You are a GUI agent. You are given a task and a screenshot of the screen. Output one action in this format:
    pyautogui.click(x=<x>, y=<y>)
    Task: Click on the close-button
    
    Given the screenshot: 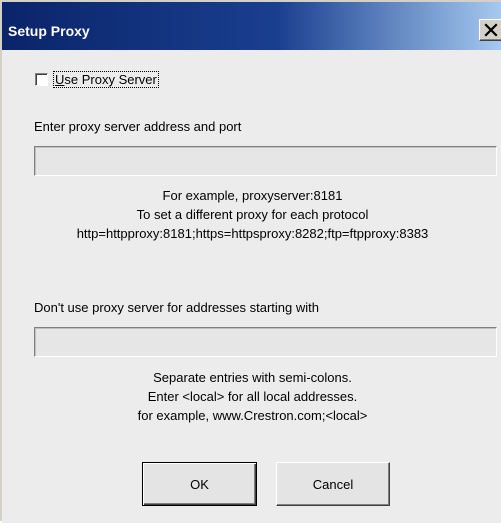 What is the action you would take?
    pyautogui.click(x=490, y=30)
    